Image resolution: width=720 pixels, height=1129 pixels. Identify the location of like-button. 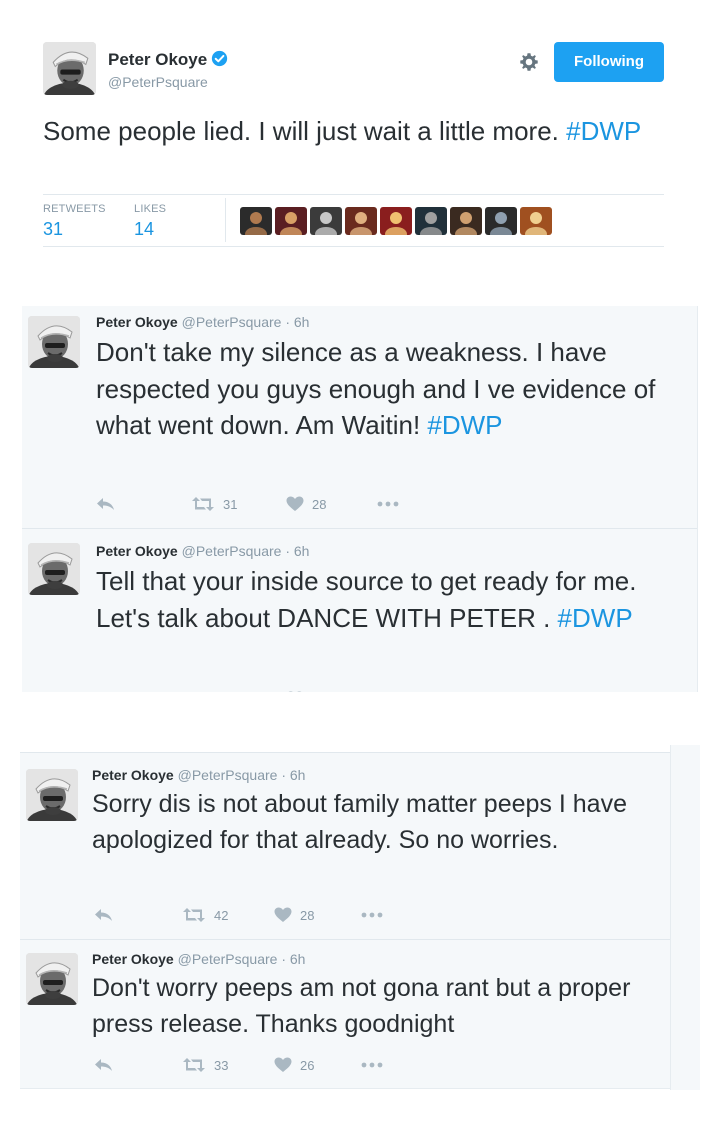
(295, 691).